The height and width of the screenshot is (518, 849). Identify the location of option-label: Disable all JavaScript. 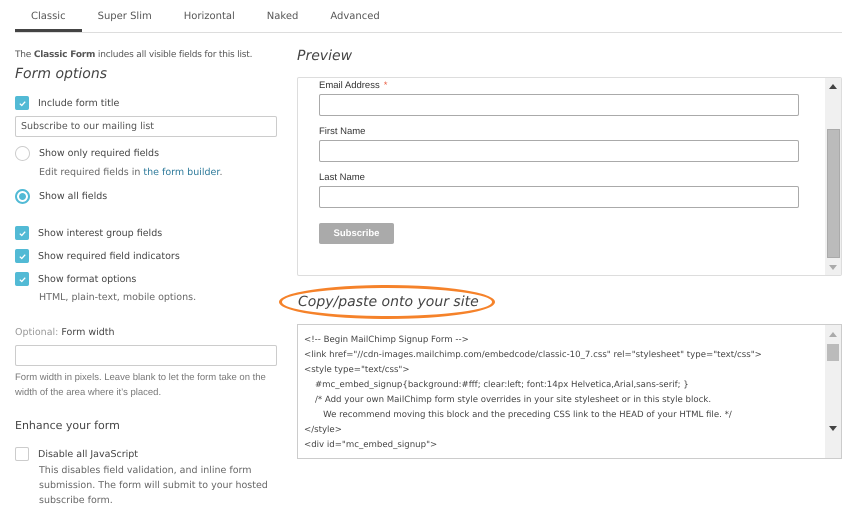
(88, 454).